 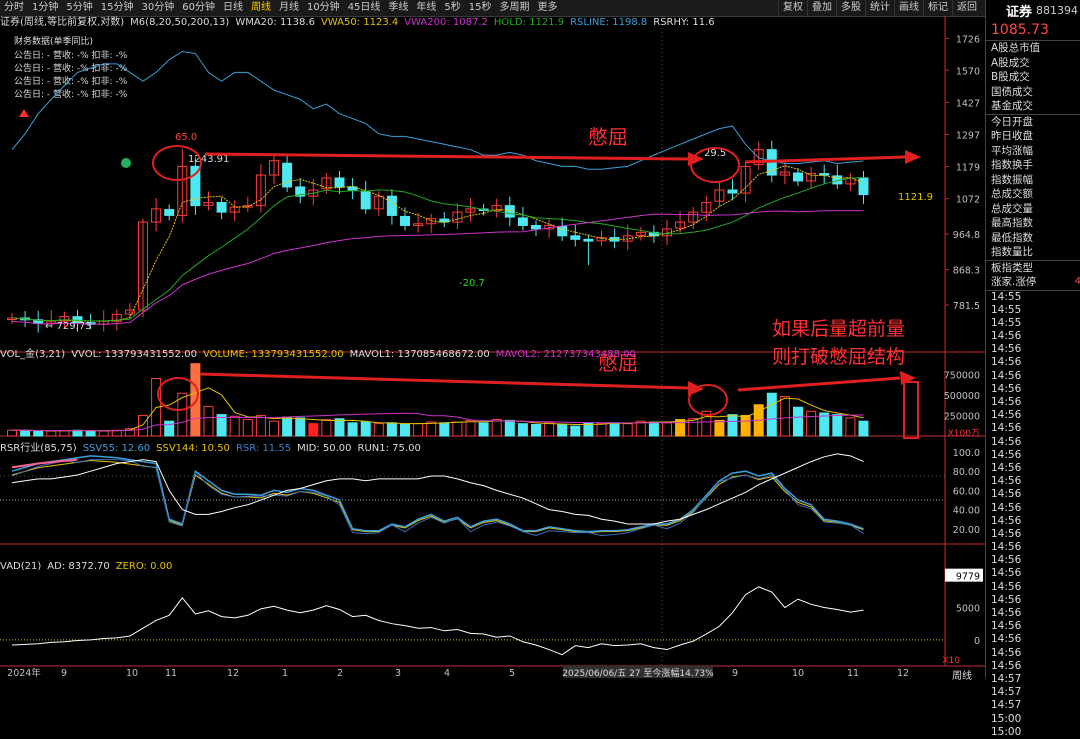 I want to click on period-tab-5: 60分钟, so click(x=198, y=8).